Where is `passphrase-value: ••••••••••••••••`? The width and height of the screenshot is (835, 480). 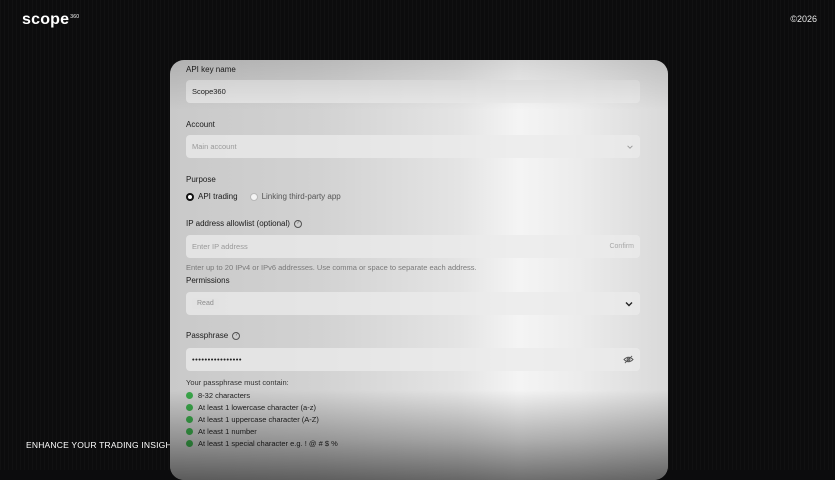
passphrase-value: •••••••••••••••• is located at coordinates (217, 359).